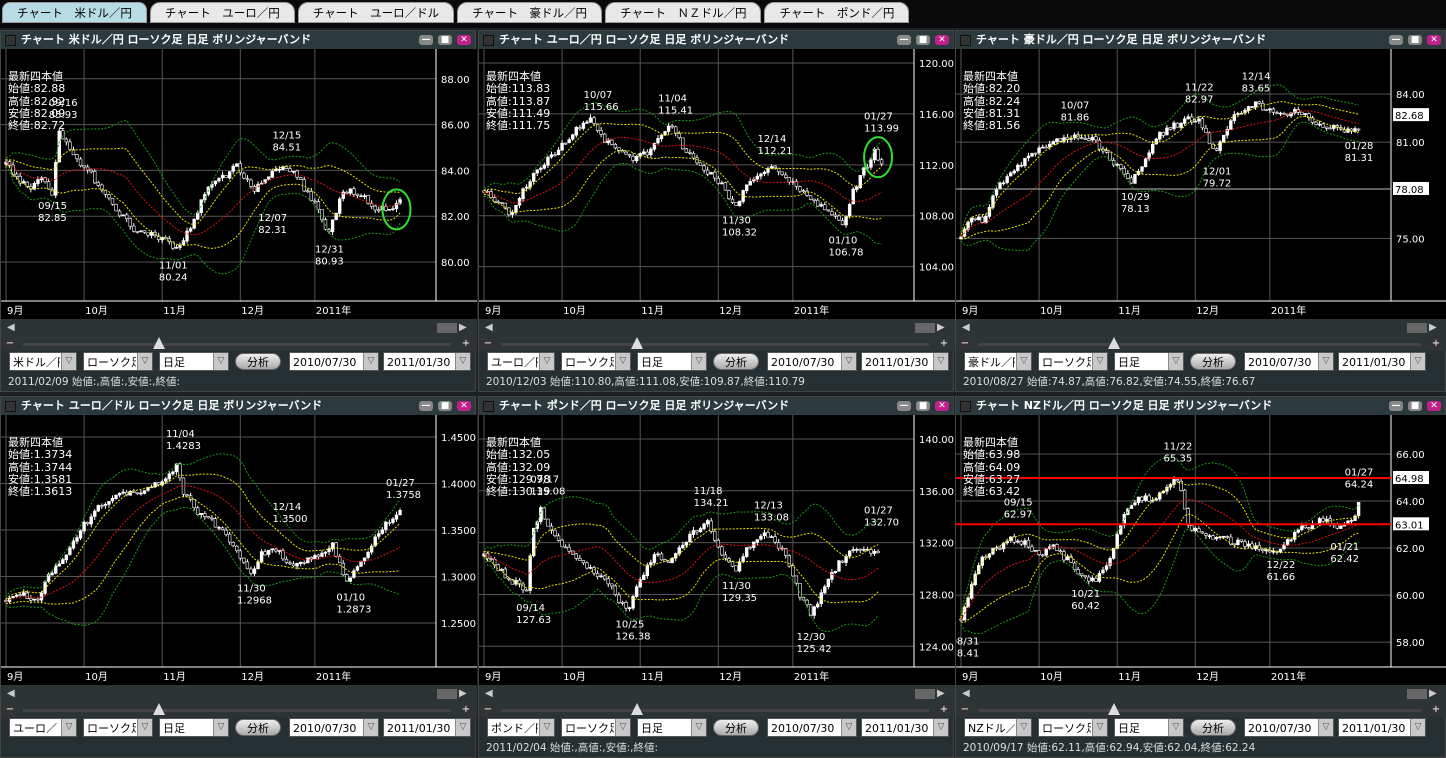 This screenshot has width=1446, height=758. Describe the element at coordinates (43, 361) in the screenshot. I see `currency-pair-select: 米ドル／円▽` at that location.